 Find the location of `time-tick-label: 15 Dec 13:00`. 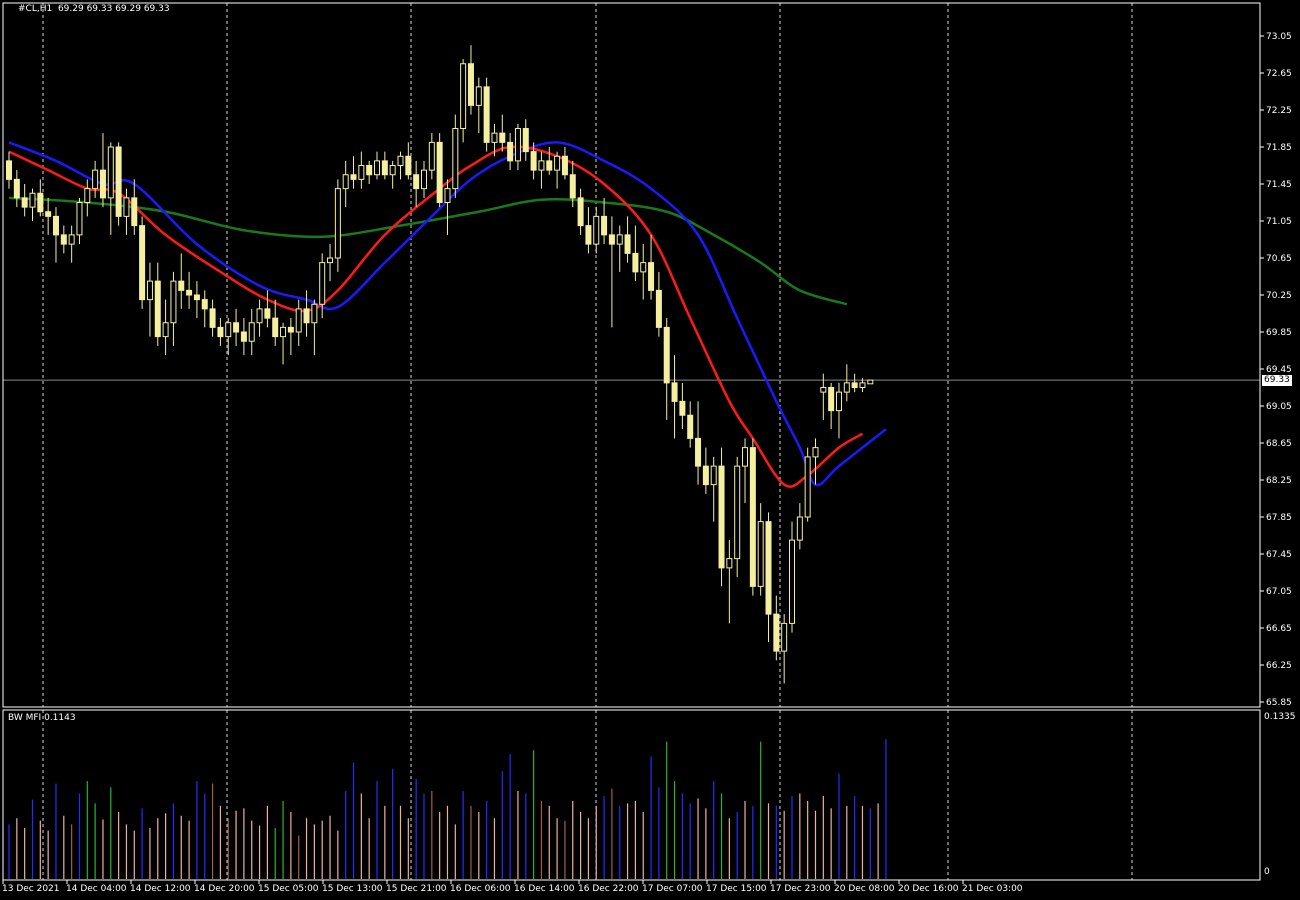

time-tick-label: 15 Dec 13:00 is located at coordinates (352, 889).